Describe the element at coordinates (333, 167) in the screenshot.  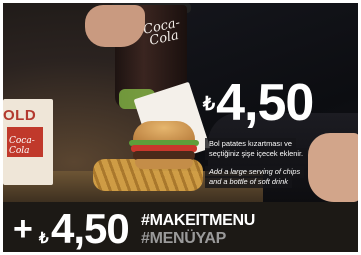
I see `hand-right` at that location.